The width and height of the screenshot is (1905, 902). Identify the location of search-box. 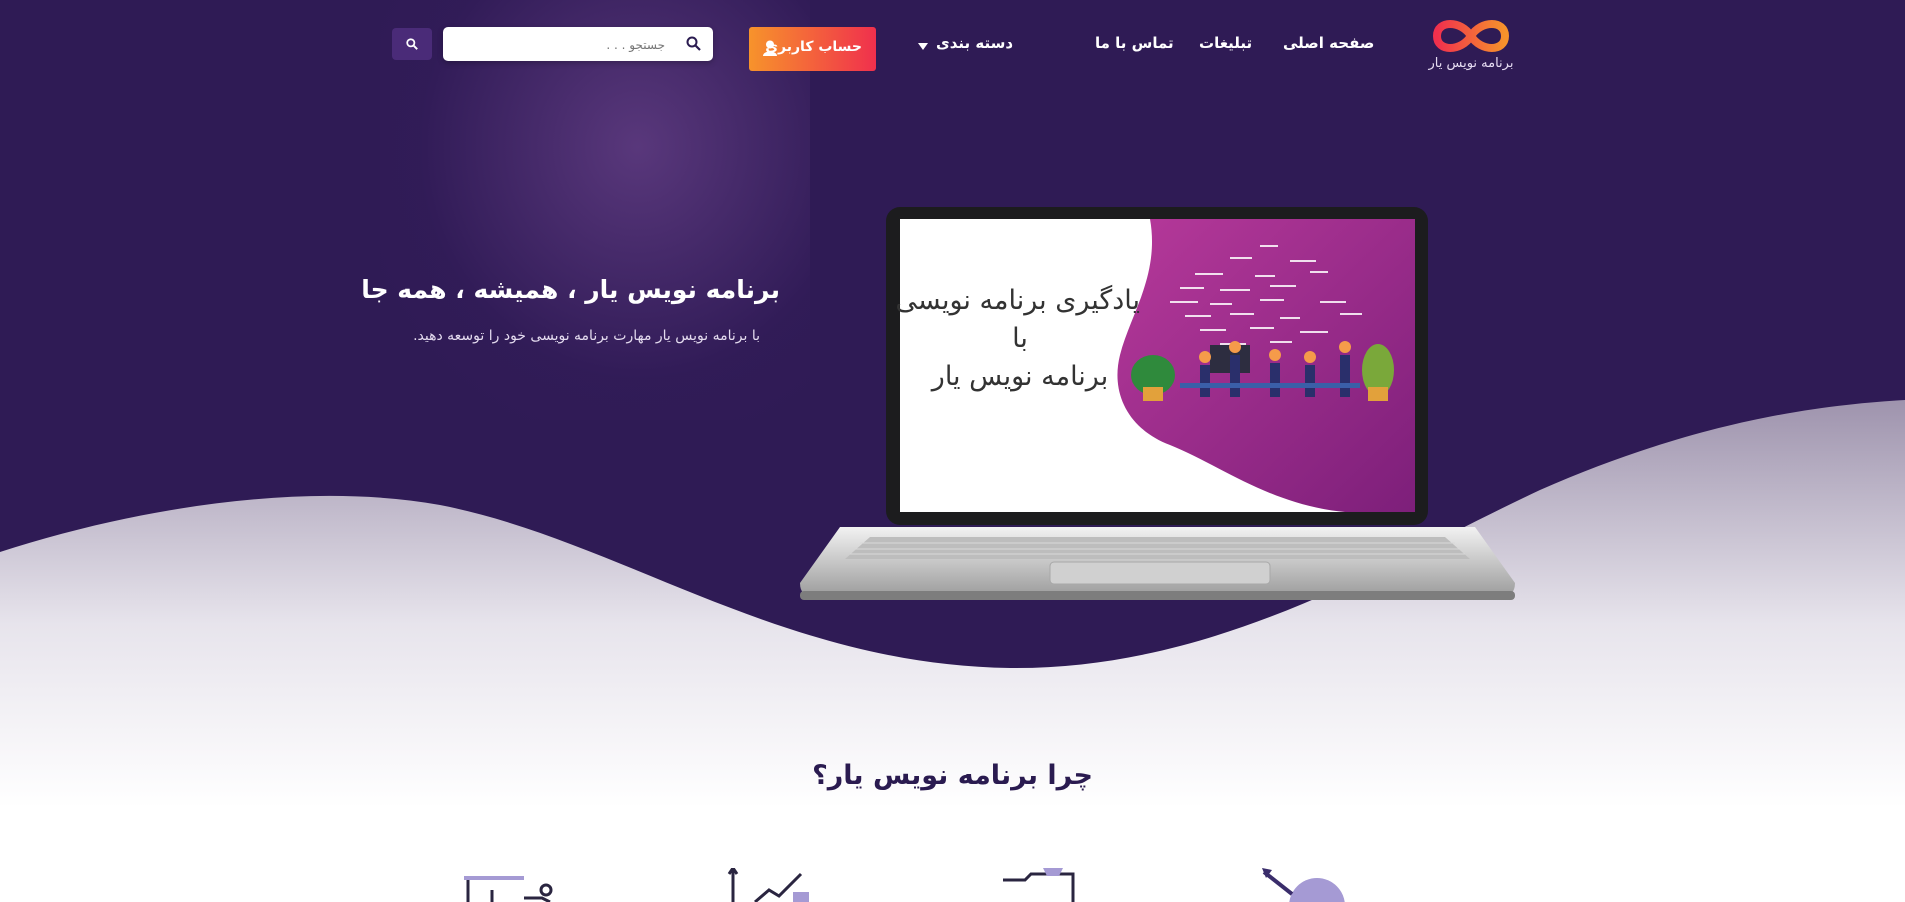
(578, 44).